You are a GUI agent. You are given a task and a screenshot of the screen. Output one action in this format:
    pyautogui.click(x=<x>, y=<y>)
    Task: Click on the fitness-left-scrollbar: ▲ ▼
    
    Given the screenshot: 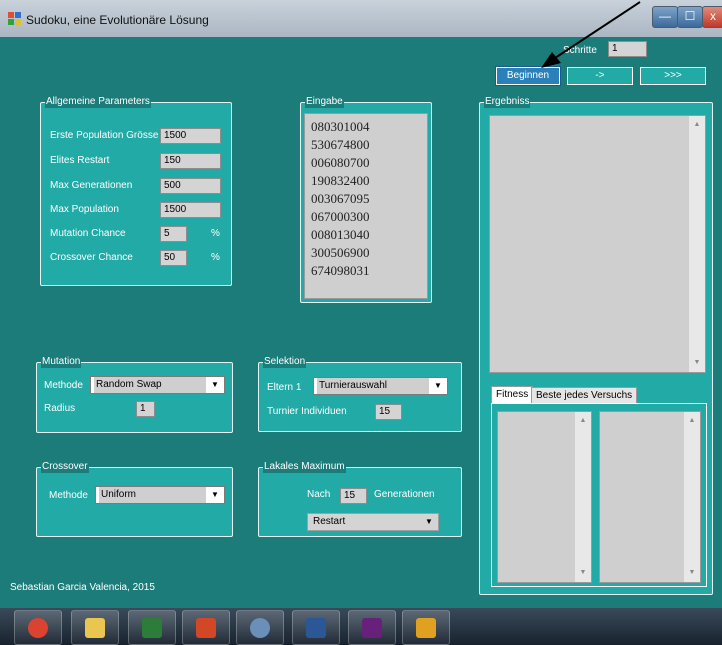 What is the action you would take?
    pyautogui.click(x=582, y=497)
    